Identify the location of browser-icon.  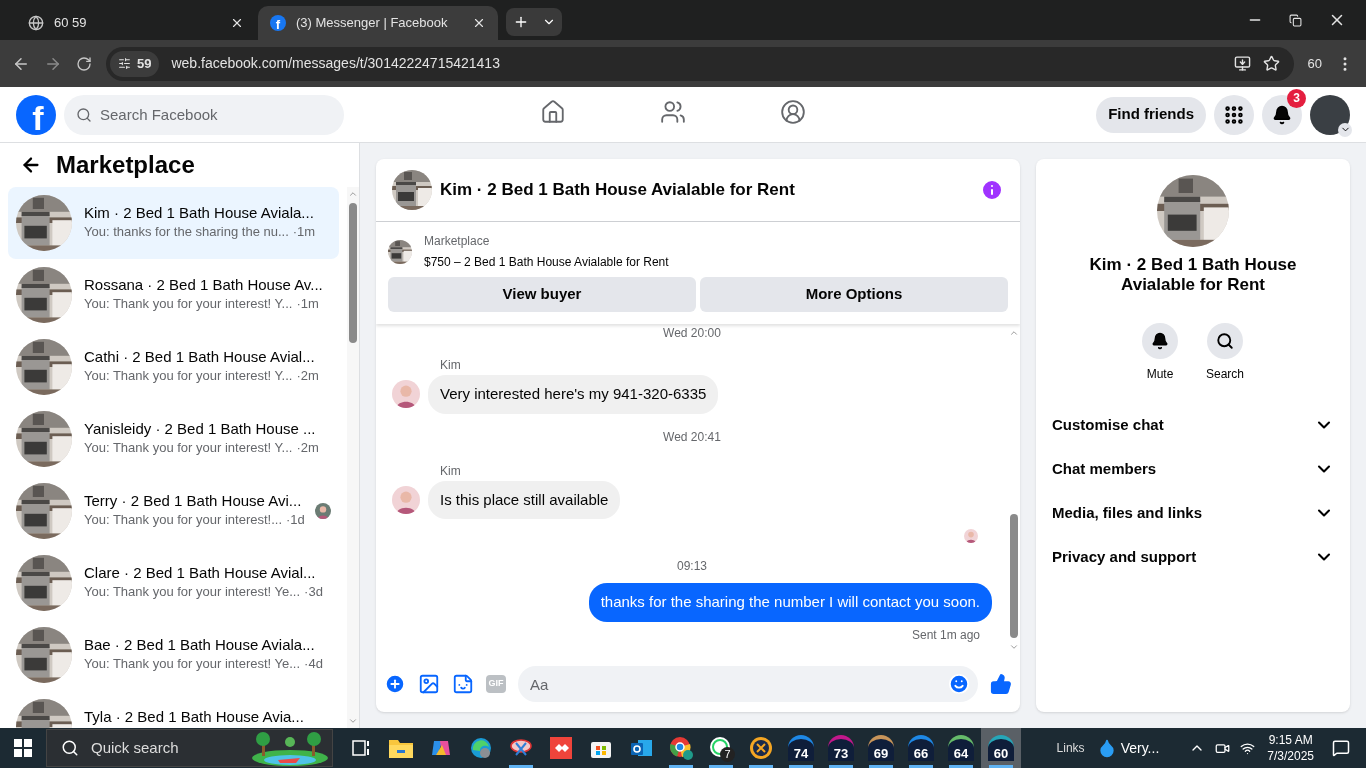
(681, 748).